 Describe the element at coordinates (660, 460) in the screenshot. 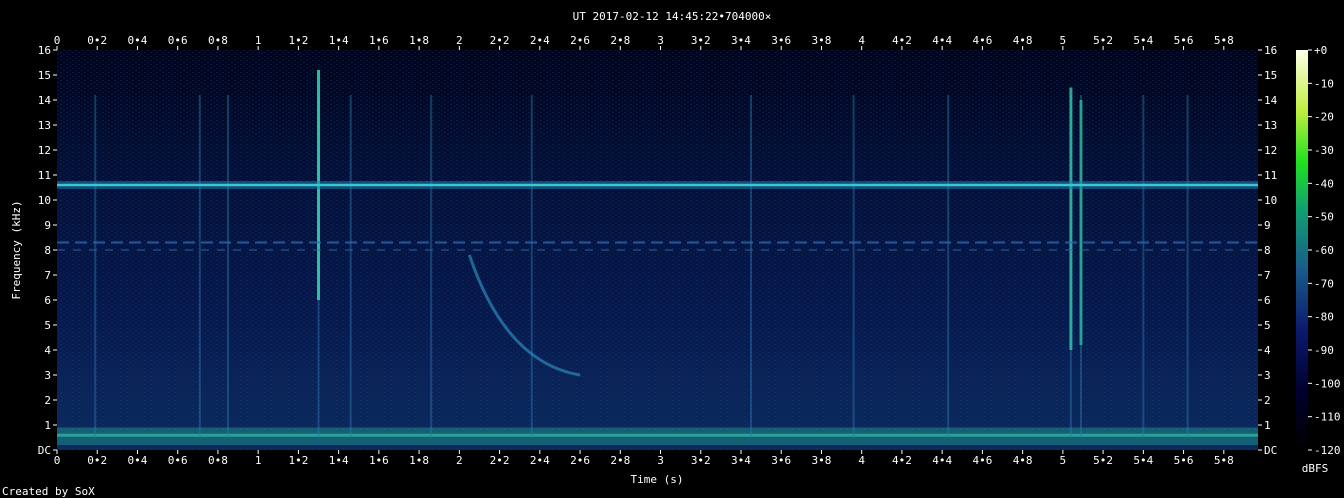

I see `x-tick-label-bottom: 3` at that location.